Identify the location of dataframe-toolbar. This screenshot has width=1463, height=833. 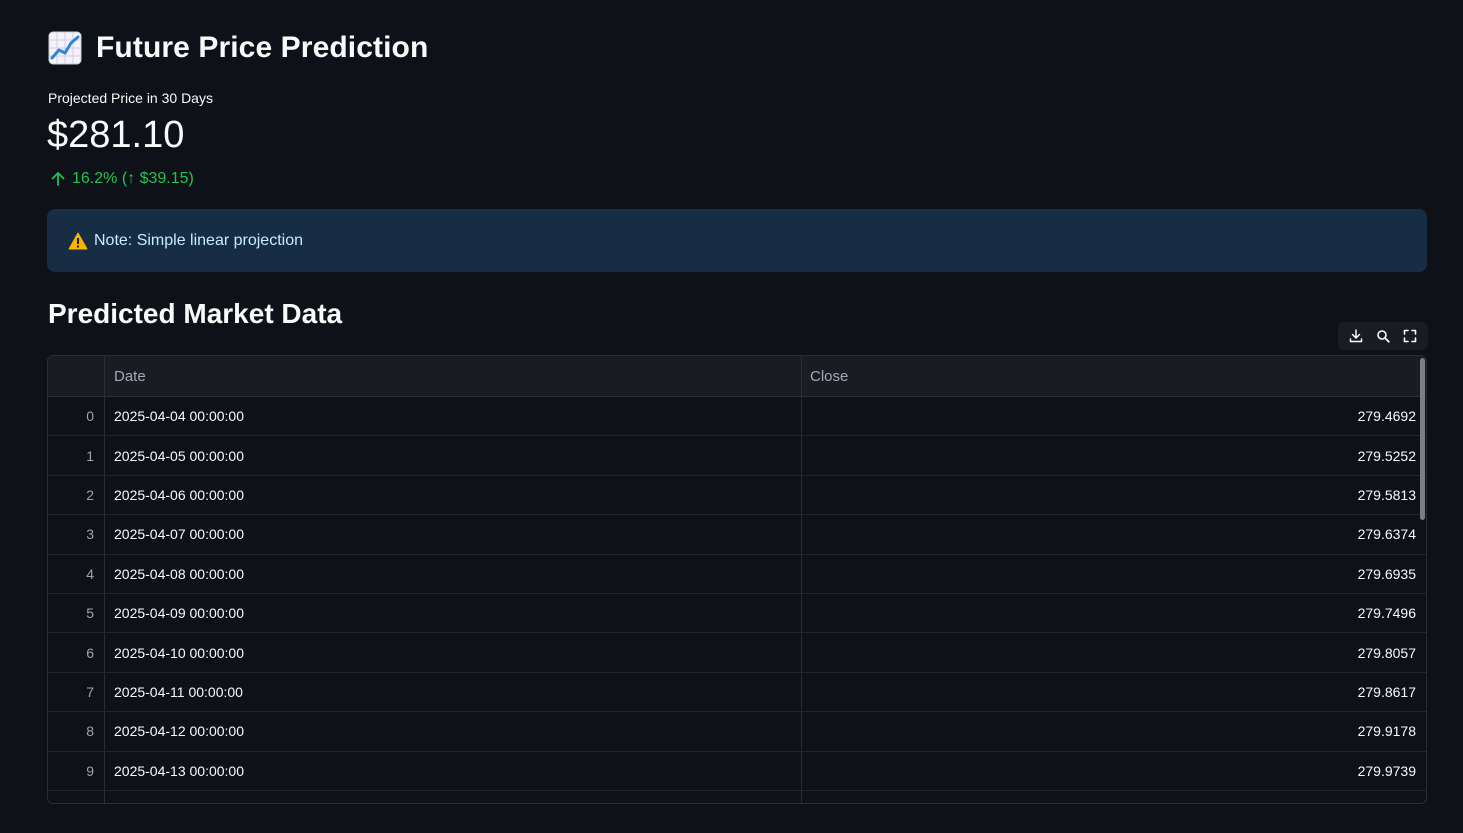
(1383, 336).